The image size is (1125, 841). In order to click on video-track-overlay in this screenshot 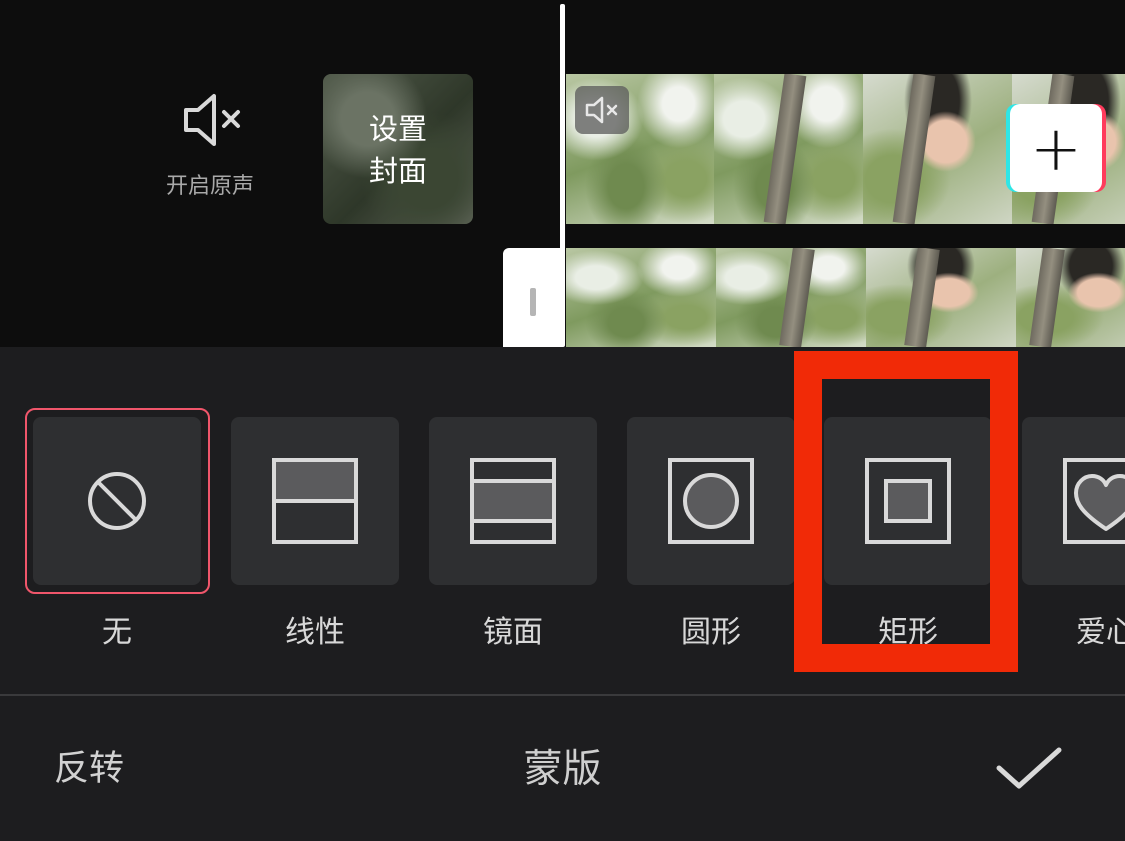, I will do `click(845, 297)`.